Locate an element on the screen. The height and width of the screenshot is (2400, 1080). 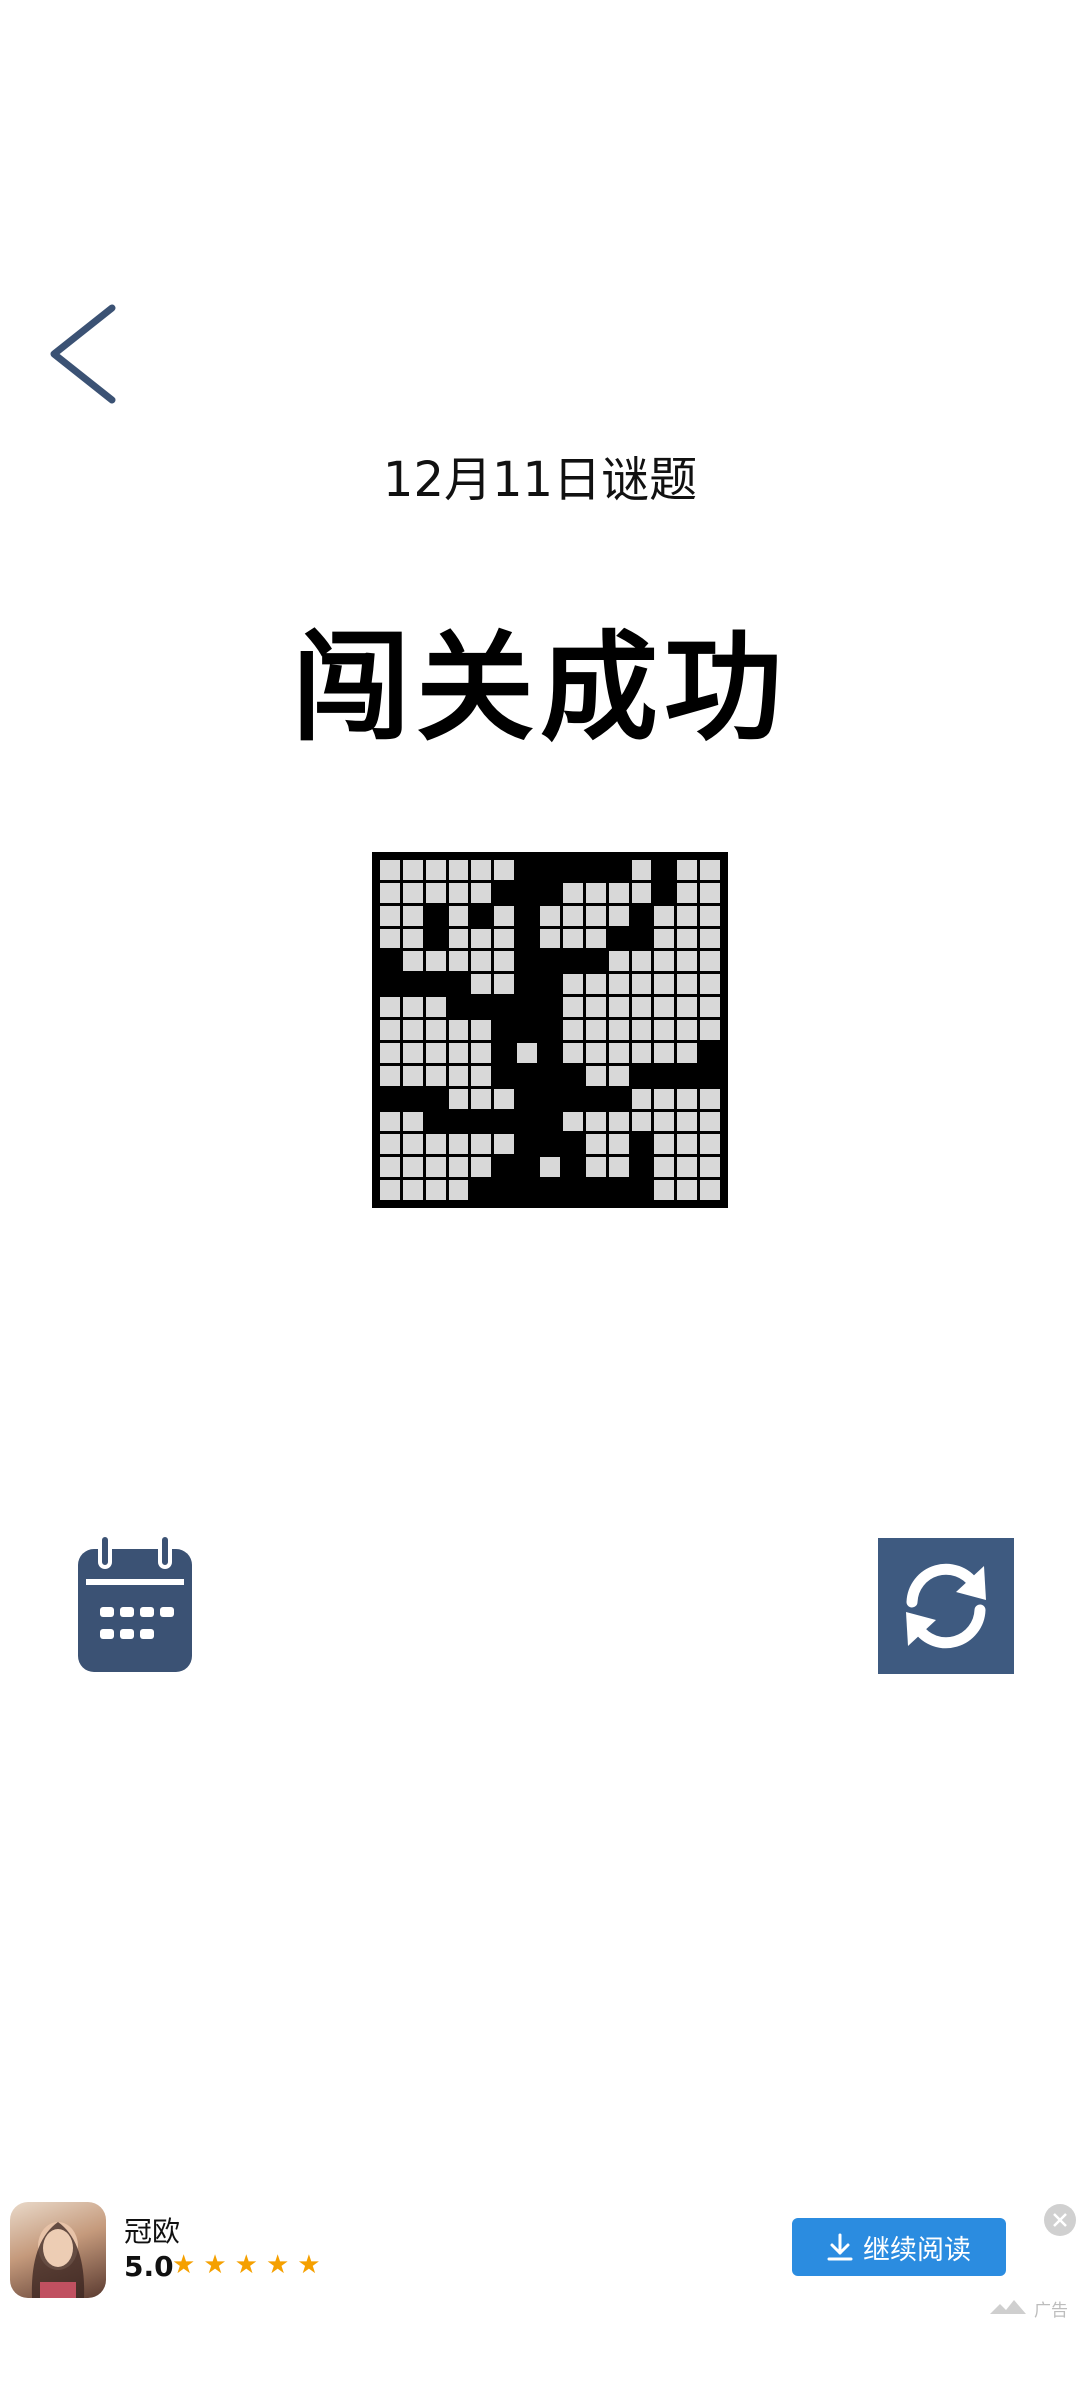
back-button is located at coordinates (85, 355).